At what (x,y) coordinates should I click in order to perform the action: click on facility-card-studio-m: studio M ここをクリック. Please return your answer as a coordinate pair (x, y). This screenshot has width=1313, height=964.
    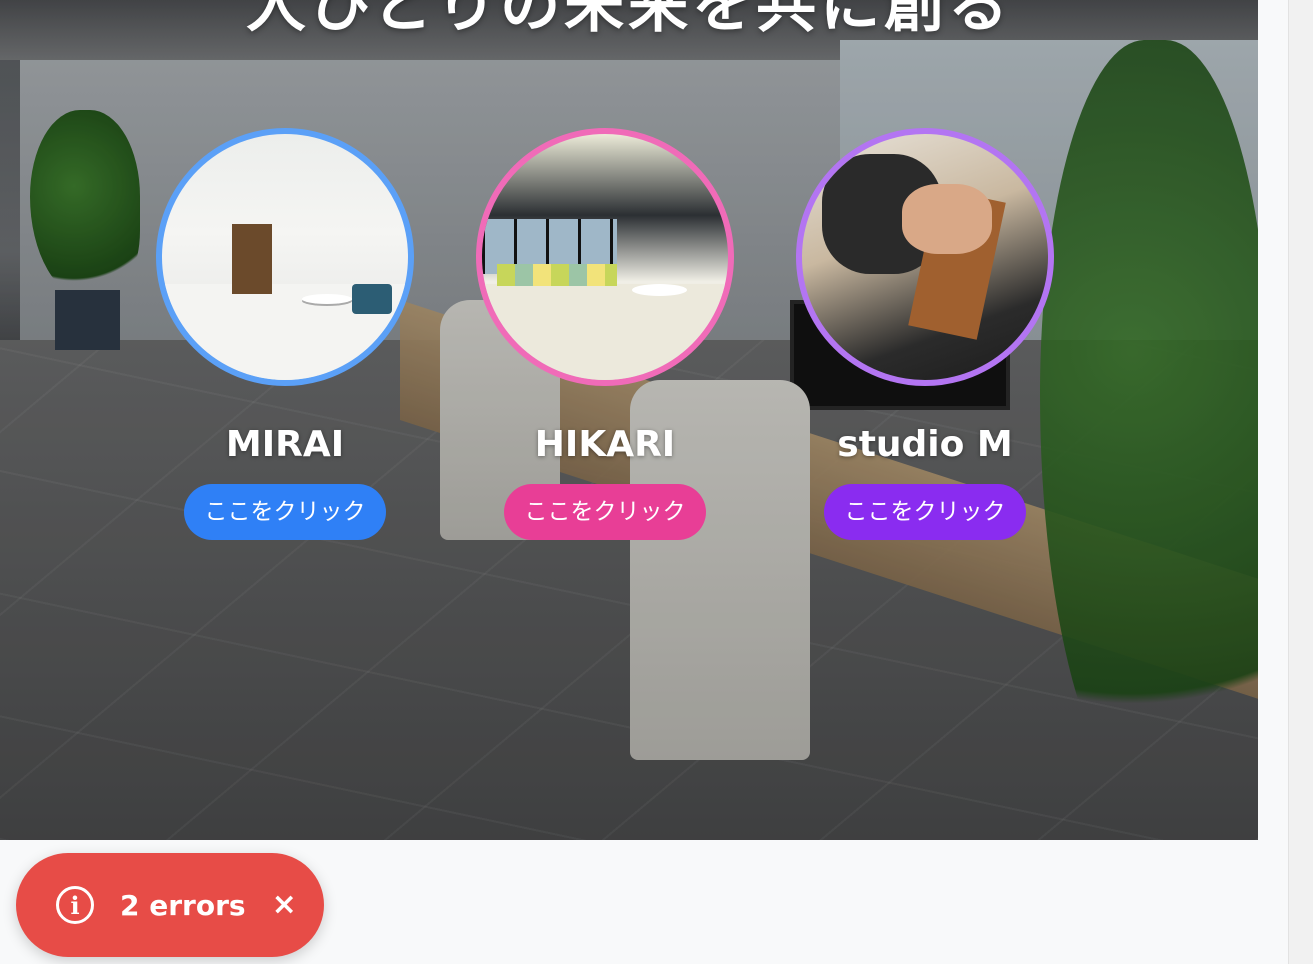
    Looking at the image, I should click on (925, 334).